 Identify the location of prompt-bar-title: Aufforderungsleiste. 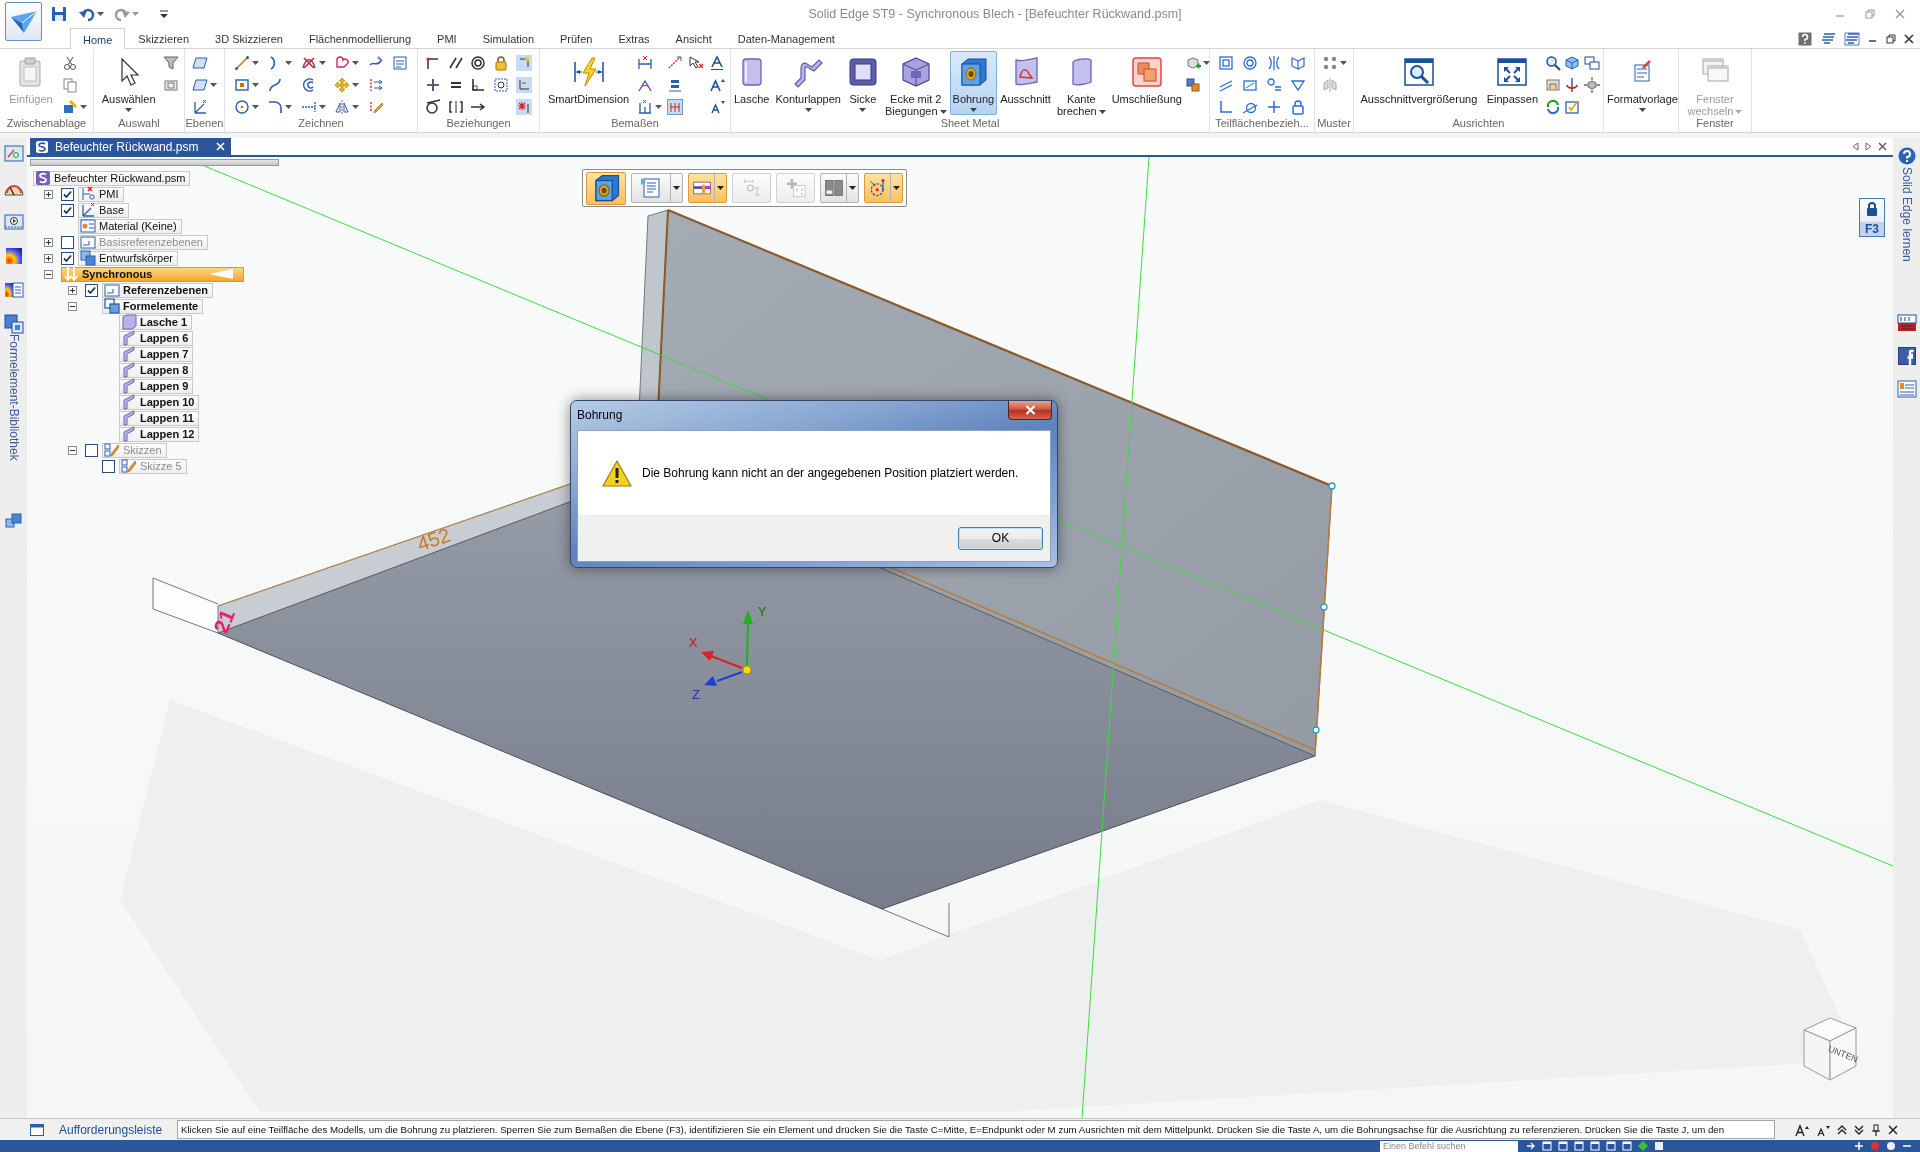
(111, 1129).